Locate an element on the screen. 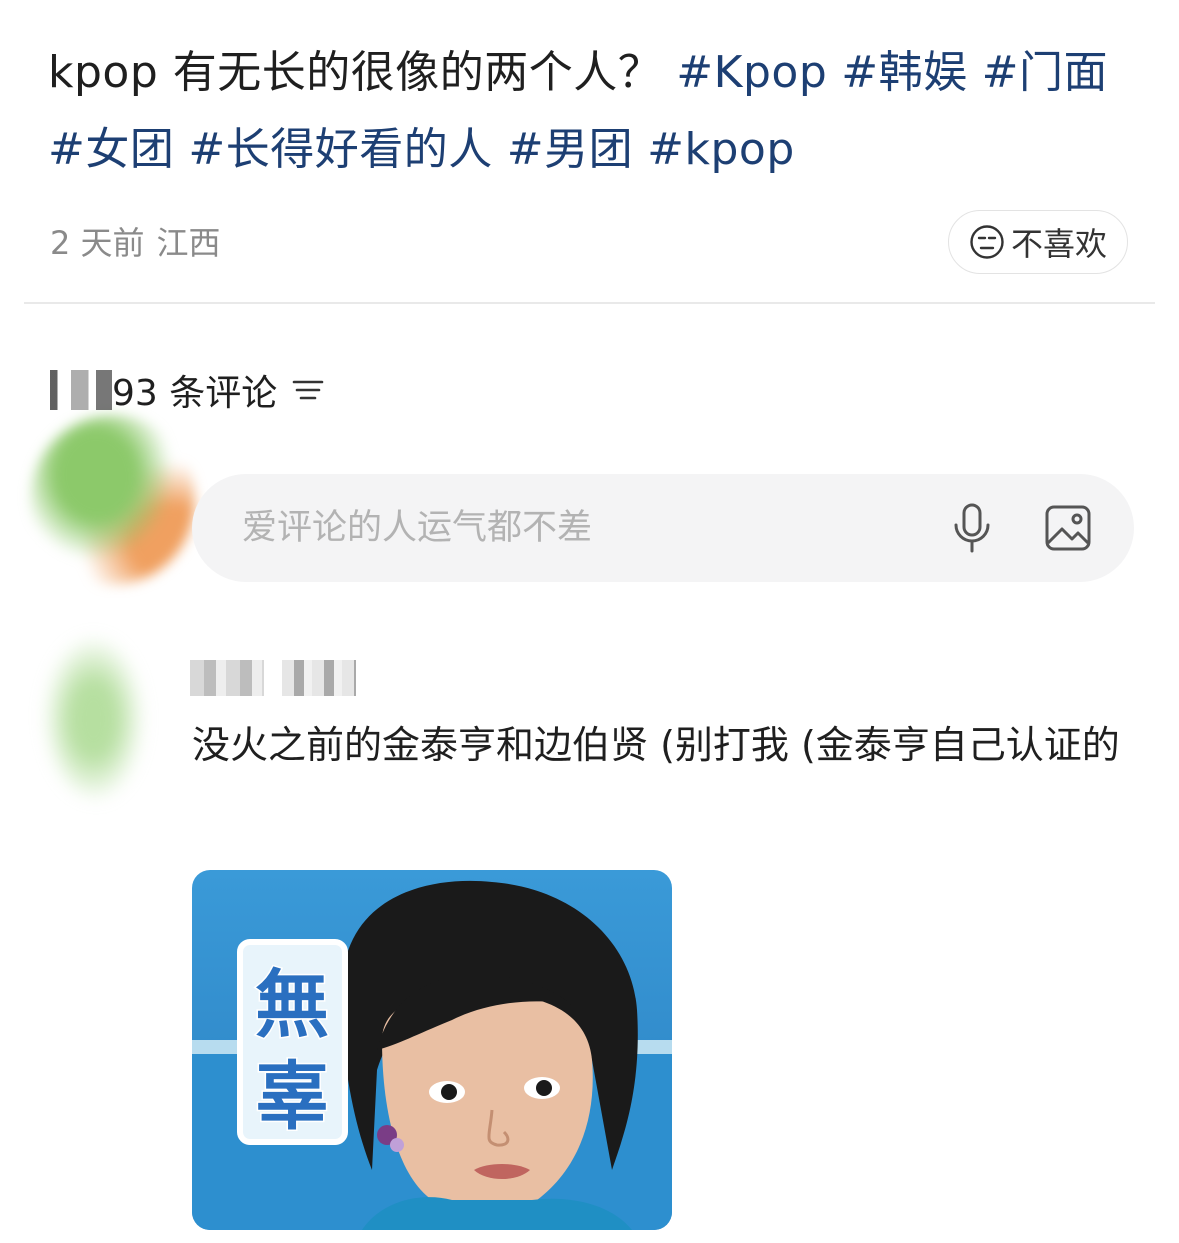 Image resolution: width=1179 pixels, height=1243 pixels. comment-text: 没火之前的金泰亨和边伯贤 (别打我 (金泰亨自己认证的 is located at coordinates (656, 745).